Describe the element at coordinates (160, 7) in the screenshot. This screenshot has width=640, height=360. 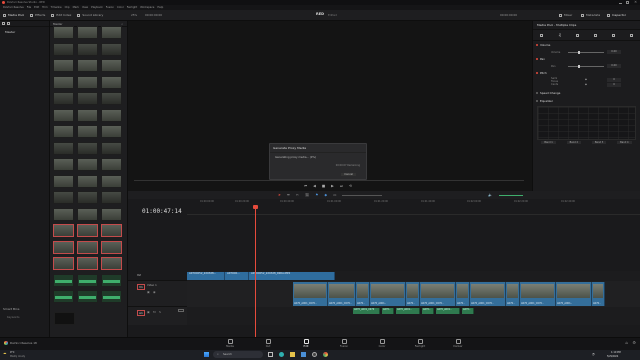
I see `menu-item: Help` at that location.